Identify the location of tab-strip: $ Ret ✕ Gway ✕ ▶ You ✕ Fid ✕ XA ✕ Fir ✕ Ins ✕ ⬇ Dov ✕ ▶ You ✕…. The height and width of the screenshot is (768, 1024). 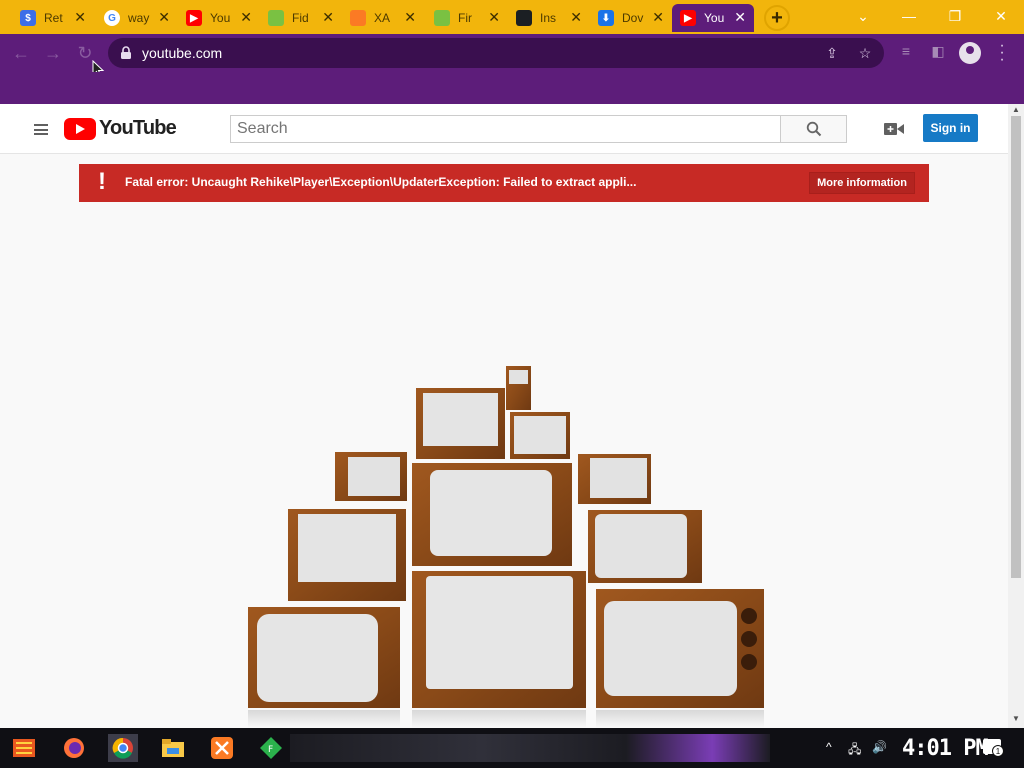
(512, 17).